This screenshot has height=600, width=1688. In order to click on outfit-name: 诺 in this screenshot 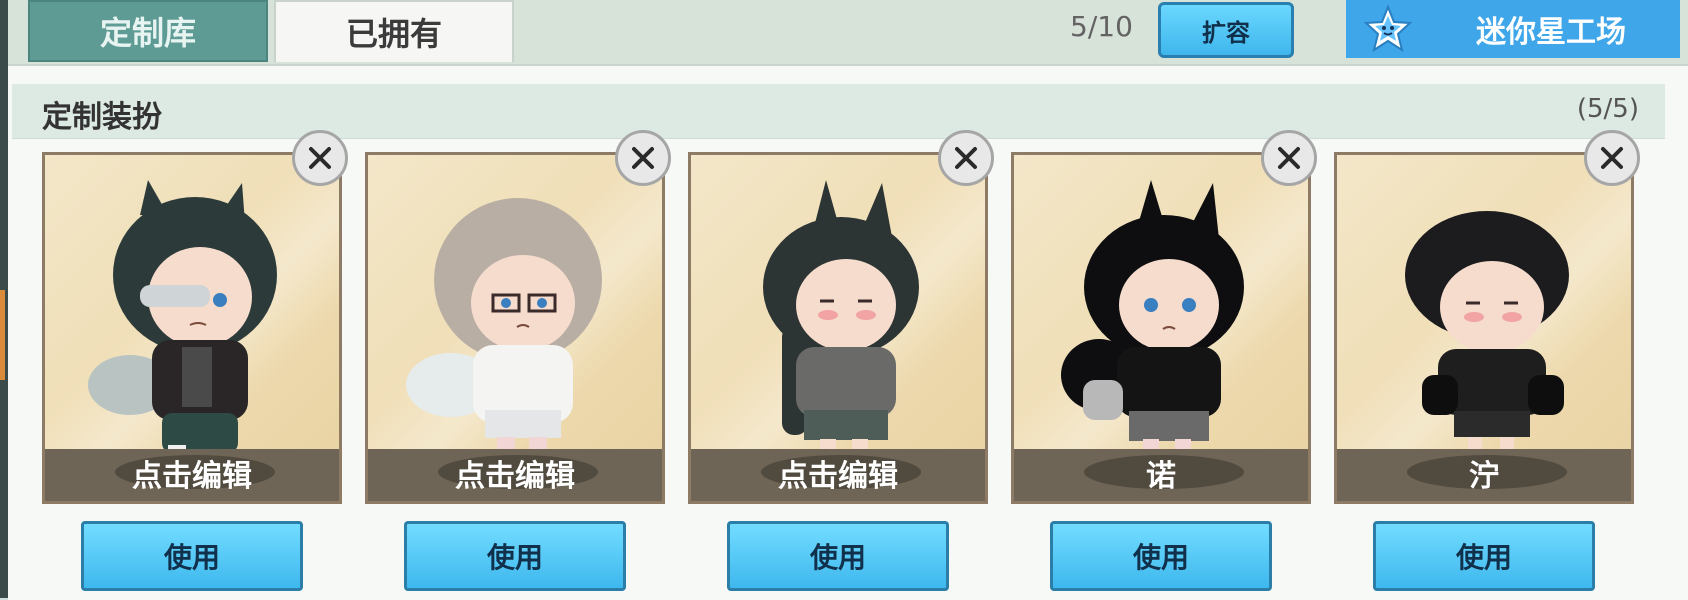, I will do `click(1161, 476)`.